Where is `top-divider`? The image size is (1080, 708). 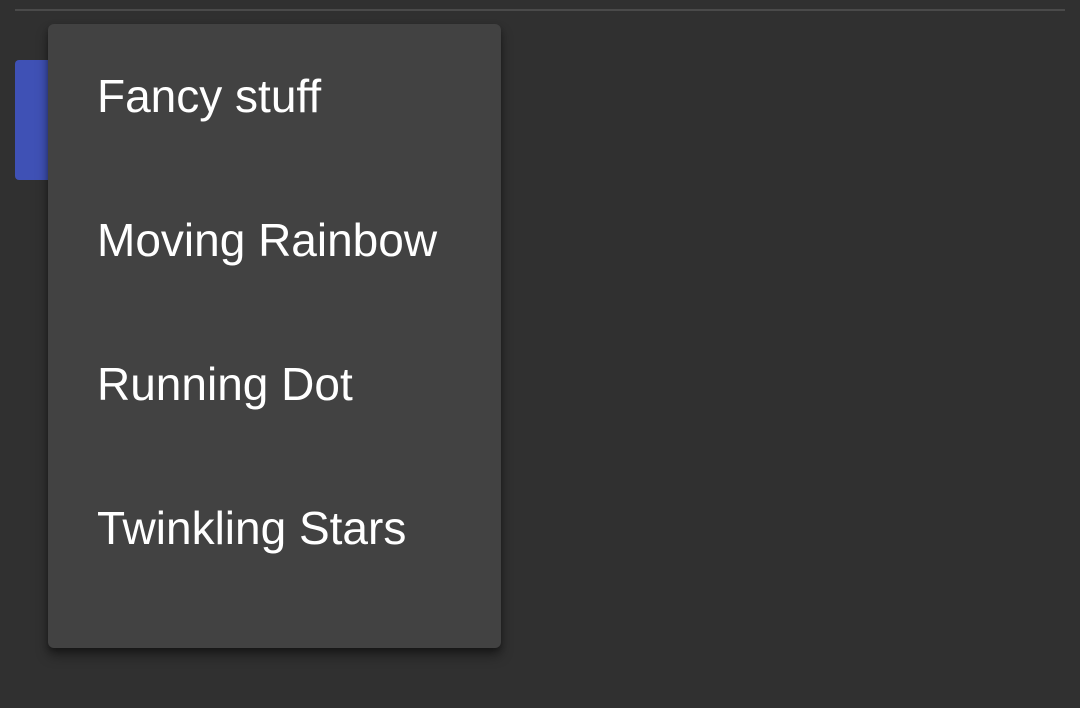
top-divider is located at coordinates (540, 10).